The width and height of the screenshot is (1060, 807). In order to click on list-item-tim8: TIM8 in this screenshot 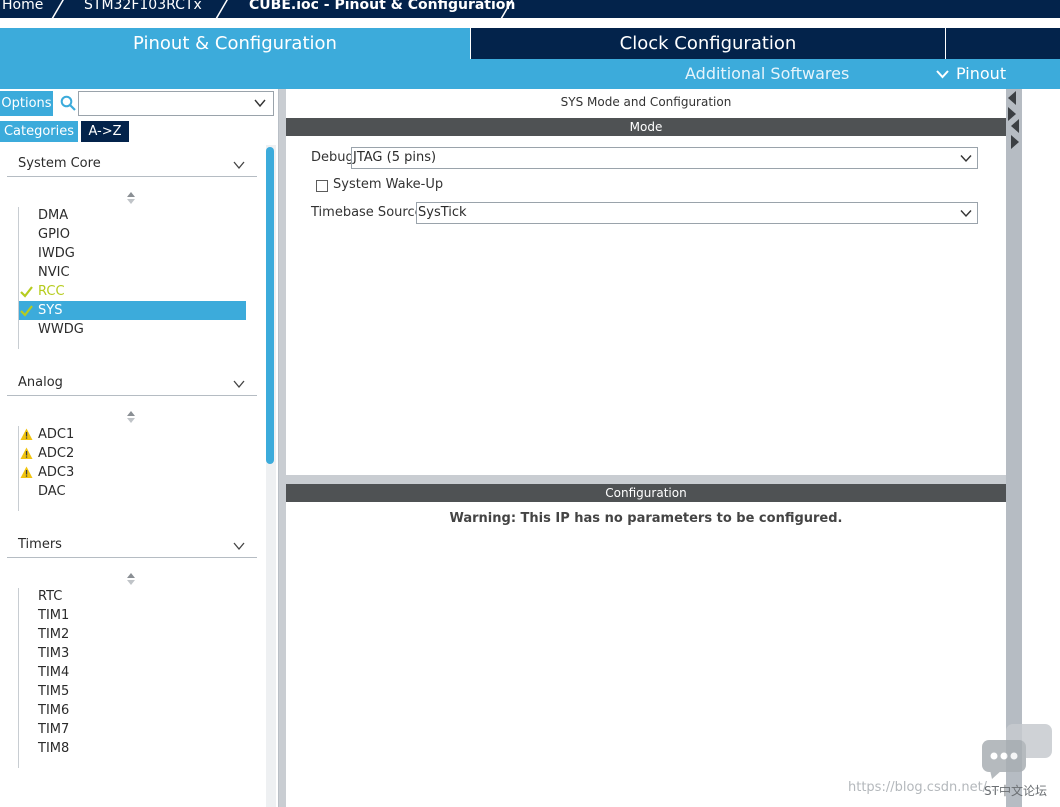, I will do `click(132, 748)`.